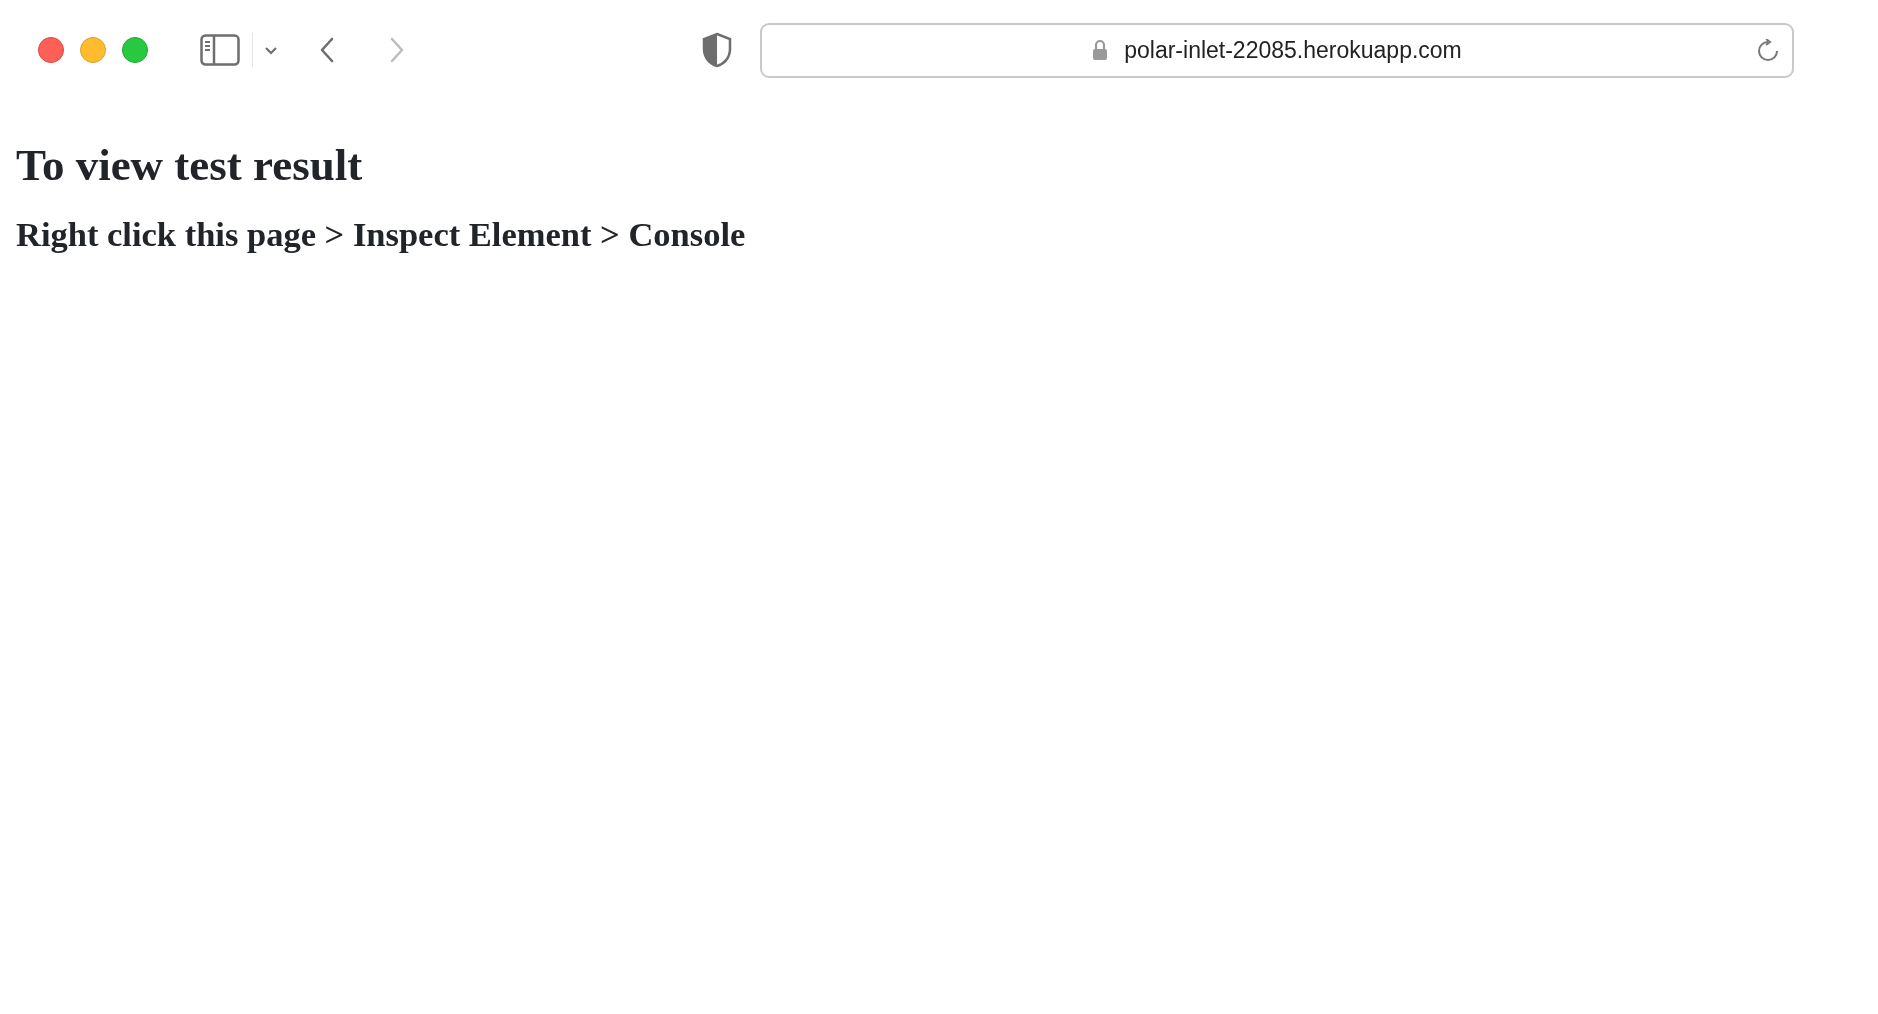  I want to click on address-bar: polar-inlet-22085.herokuapp.com, so click(1277, 50).